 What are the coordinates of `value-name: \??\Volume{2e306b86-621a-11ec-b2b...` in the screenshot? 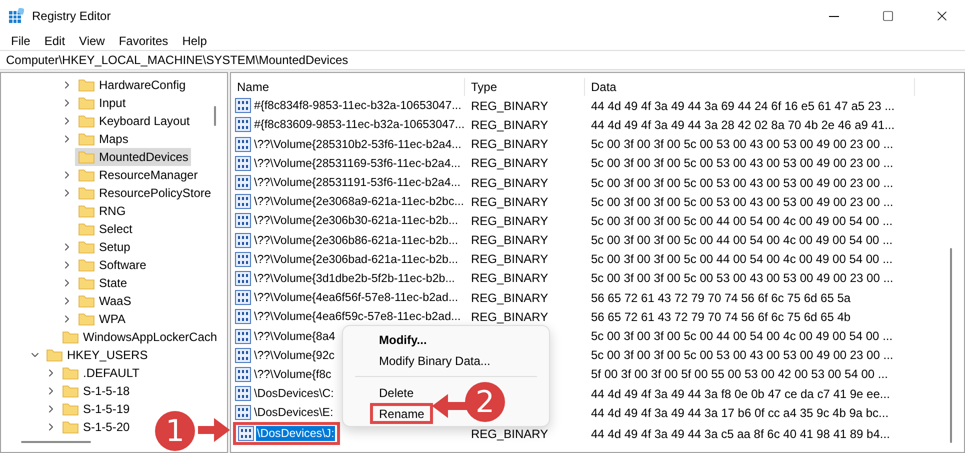 It's located at (356, 240).